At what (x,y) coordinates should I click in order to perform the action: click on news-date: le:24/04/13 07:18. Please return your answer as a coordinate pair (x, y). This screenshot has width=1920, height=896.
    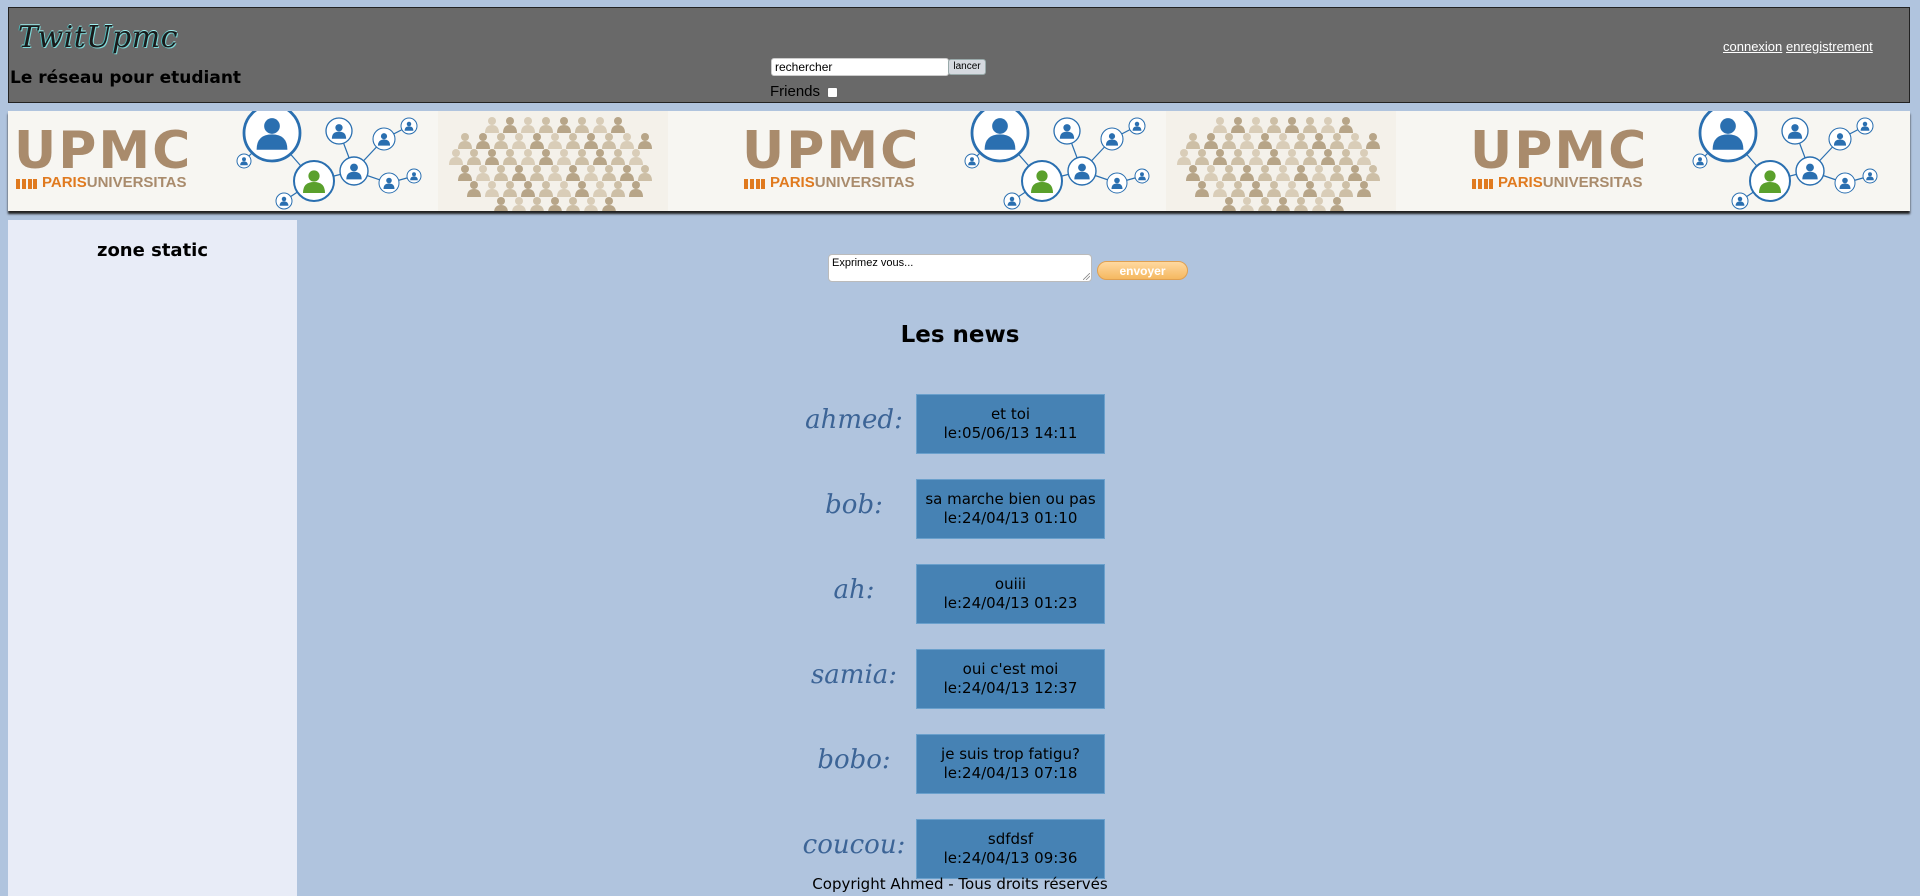
    Looking at the image, I should click on (1010, 773).